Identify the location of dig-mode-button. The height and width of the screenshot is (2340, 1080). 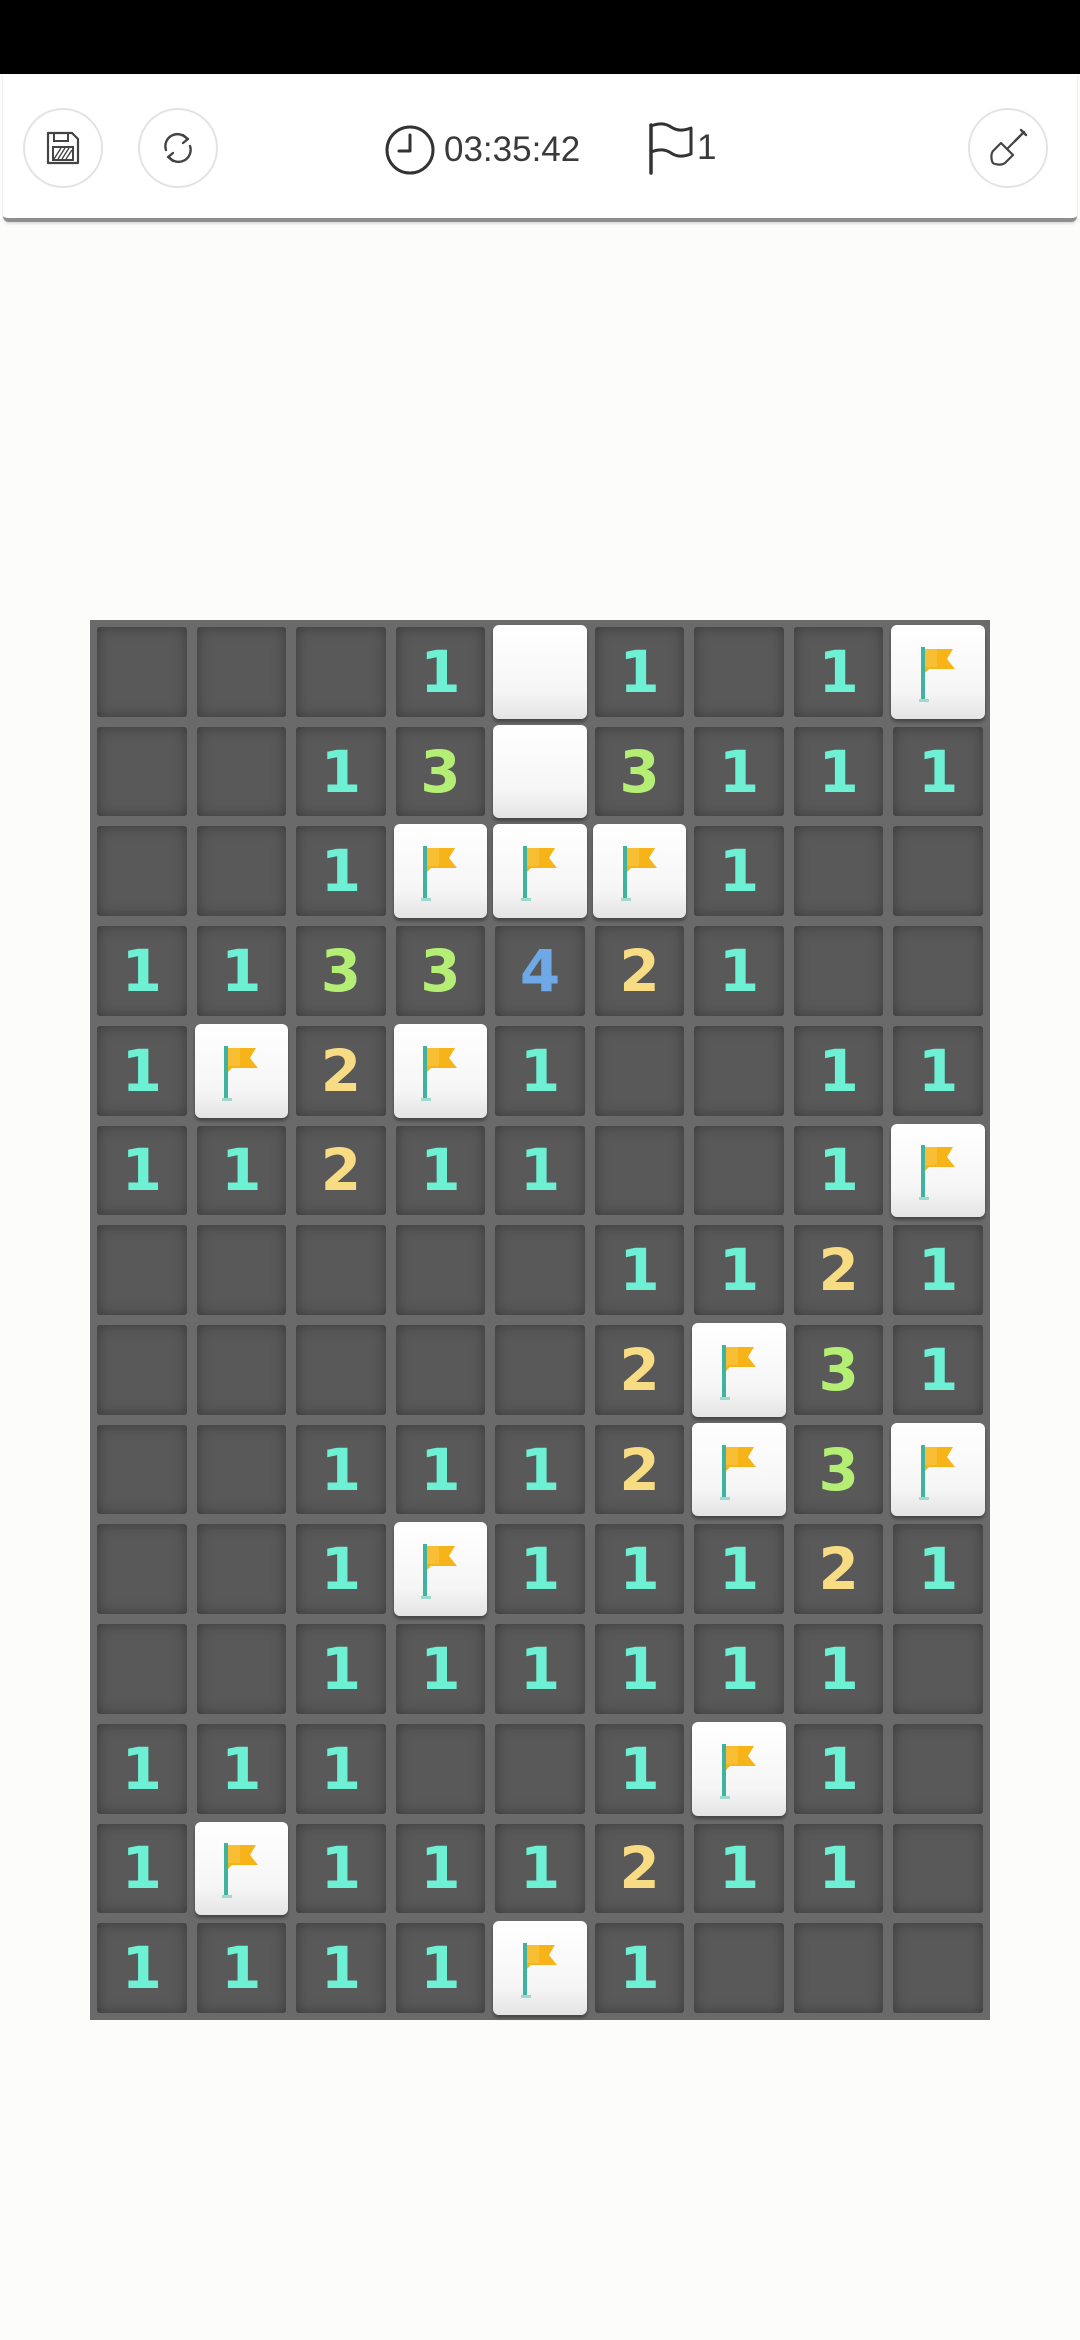
(1008, 148).